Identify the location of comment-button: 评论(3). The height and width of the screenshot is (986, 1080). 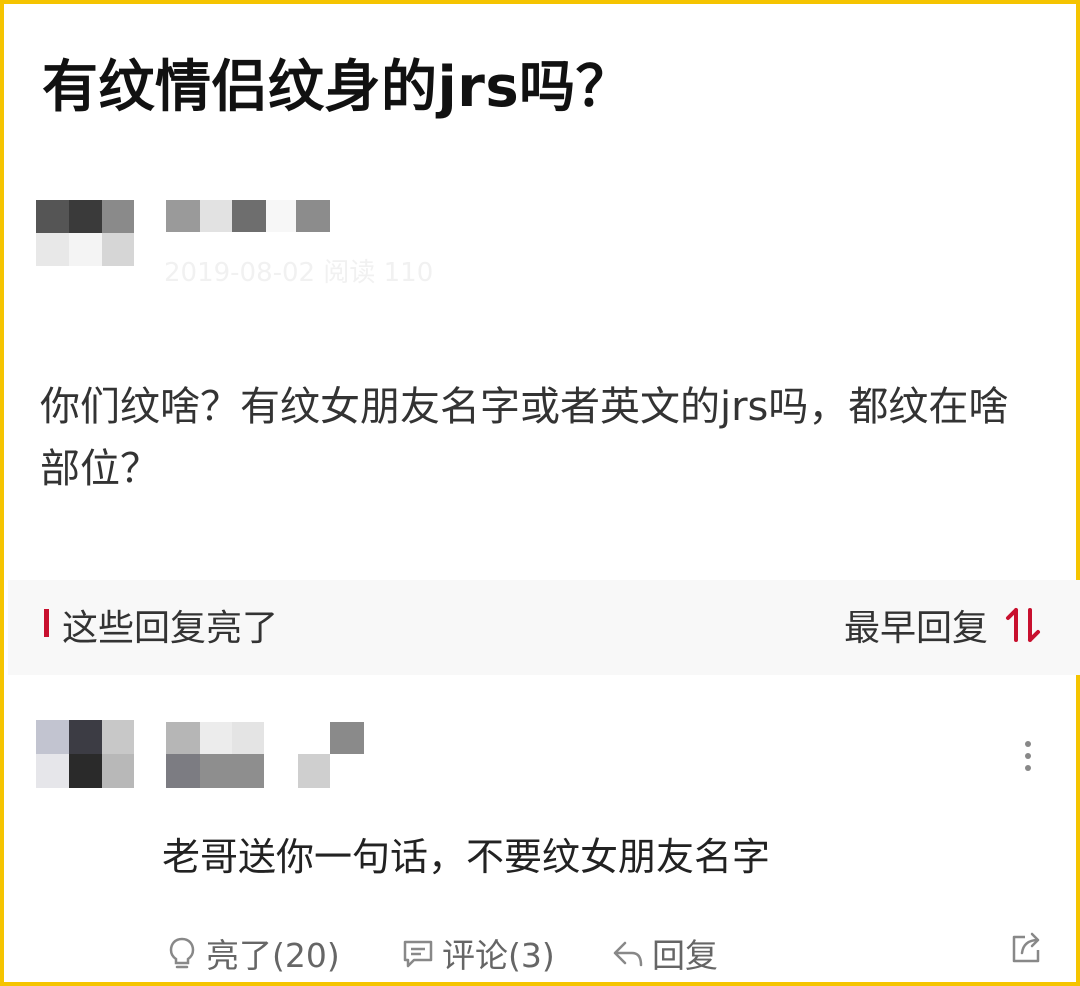
(477, 953).